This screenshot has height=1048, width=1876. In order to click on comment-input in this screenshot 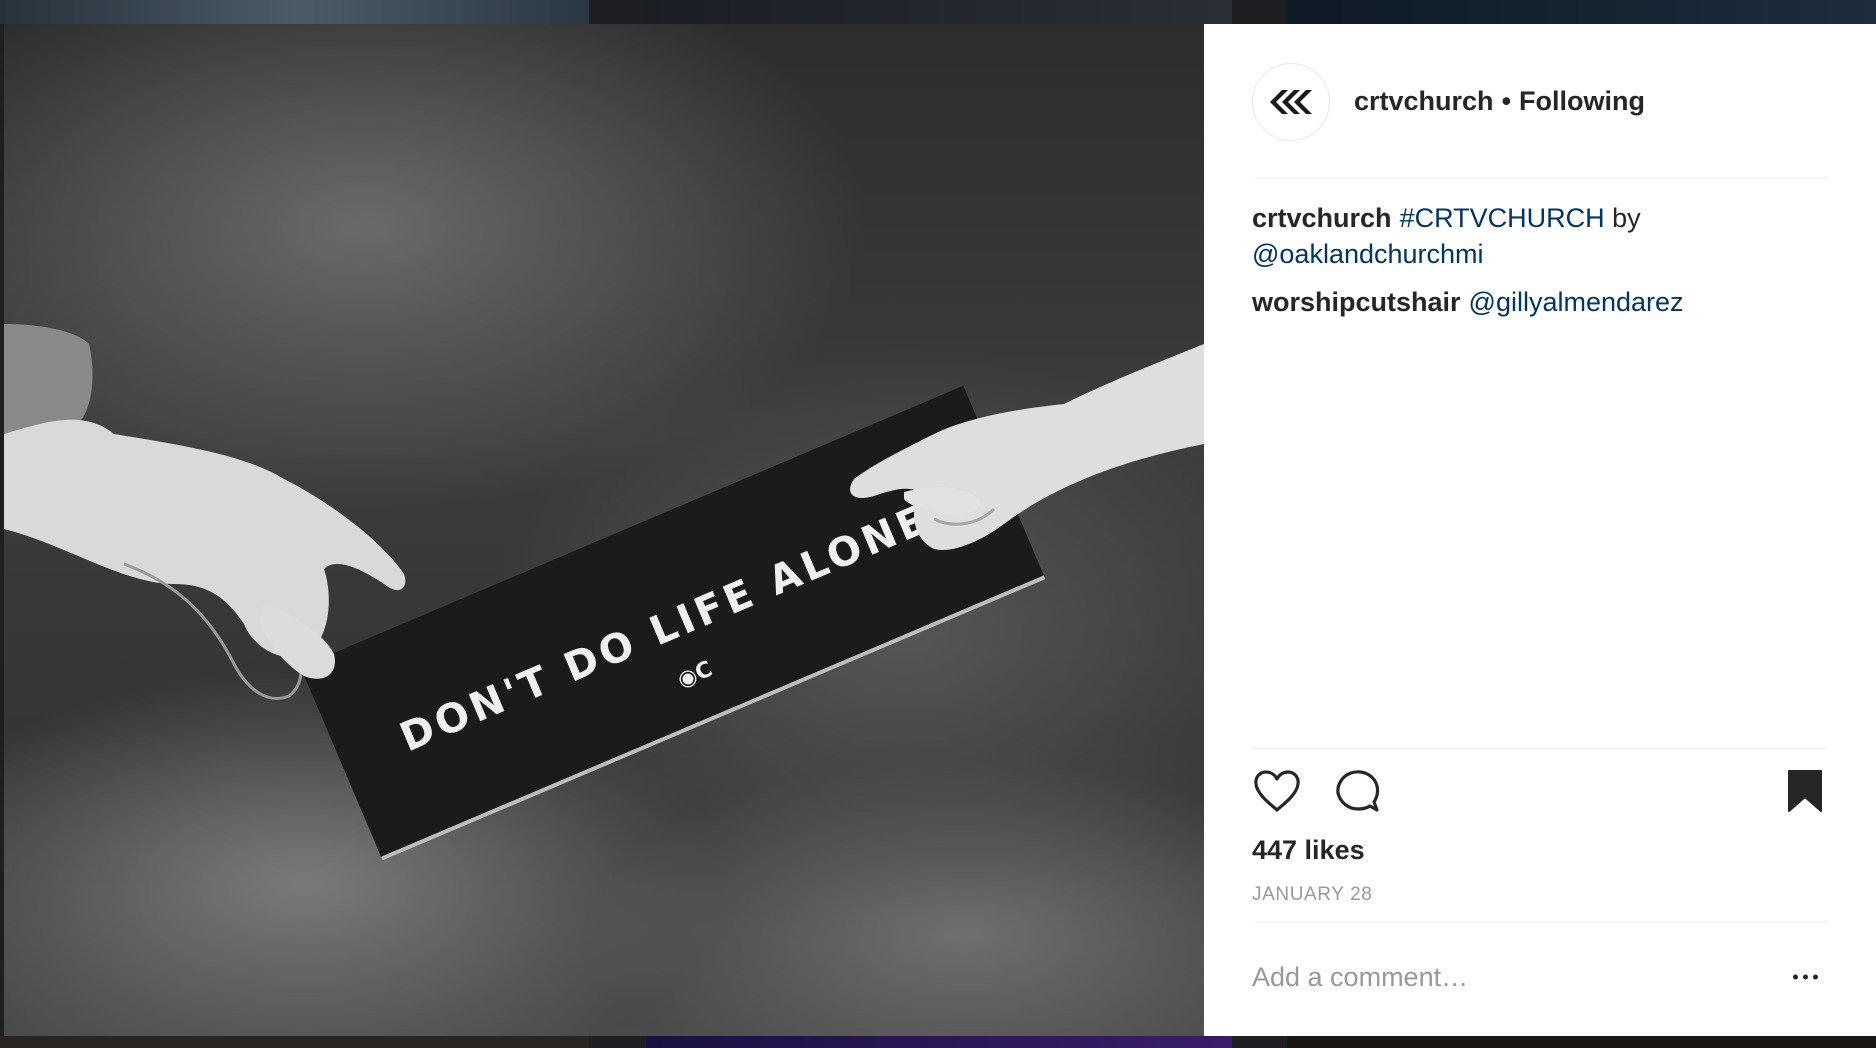, I will do `click(1502, 977)`.